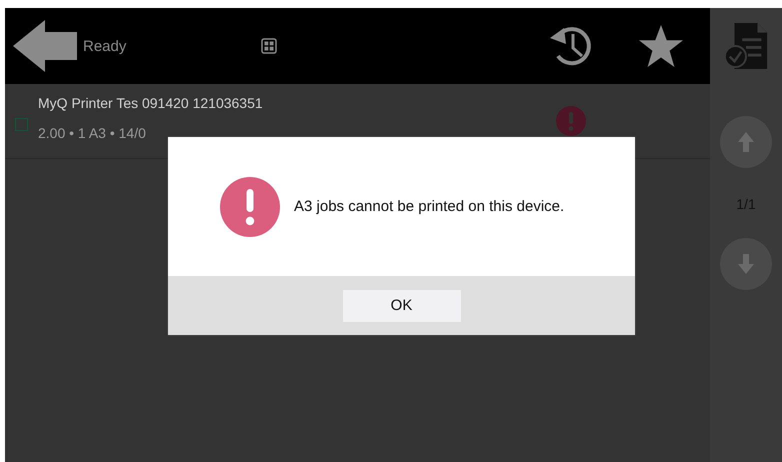 This screenshot has height=462, width=782. What do you see at coordinates (151, 103) in the screenshot?
I see `job-name: MyQ Printer Tes 091420 121036351` at bounding box center [151, 103].